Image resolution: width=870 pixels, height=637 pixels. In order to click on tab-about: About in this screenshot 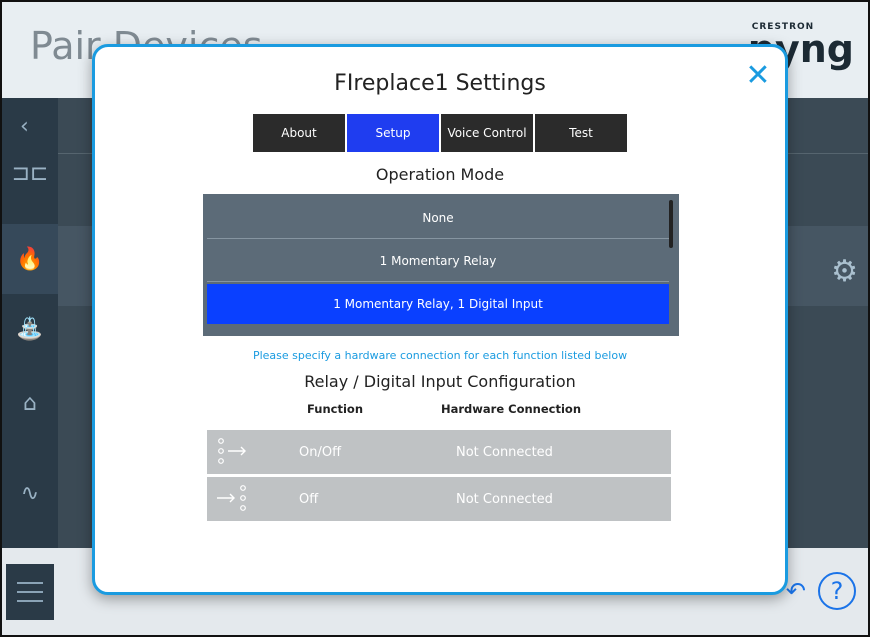, I will do `click(299, 133)`.